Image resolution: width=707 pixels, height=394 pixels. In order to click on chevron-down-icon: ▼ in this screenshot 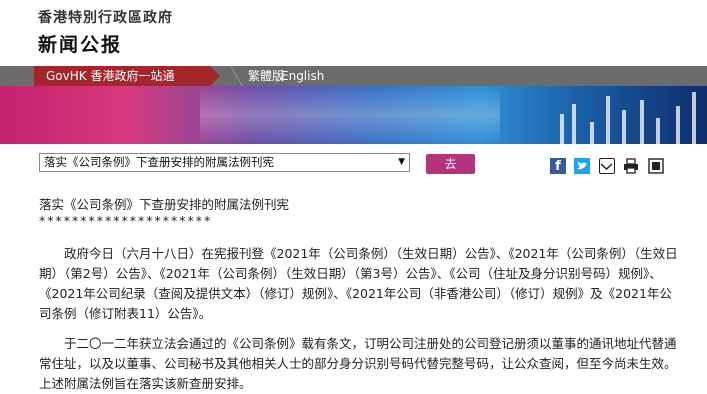, I will do `click(401, 162)`.